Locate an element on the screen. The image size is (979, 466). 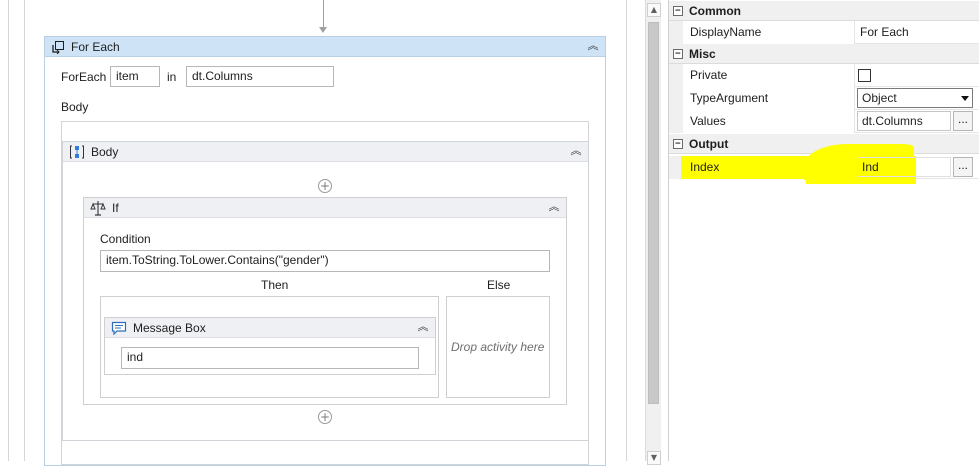
property-value-private is located at coordinates (917, 75).